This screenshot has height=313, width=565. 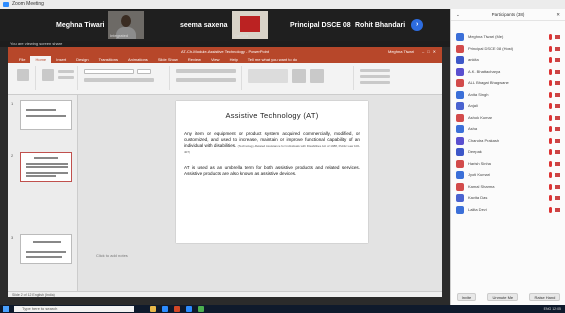 I want to click on window-controls: –□✕, so click(x=430, y=51).